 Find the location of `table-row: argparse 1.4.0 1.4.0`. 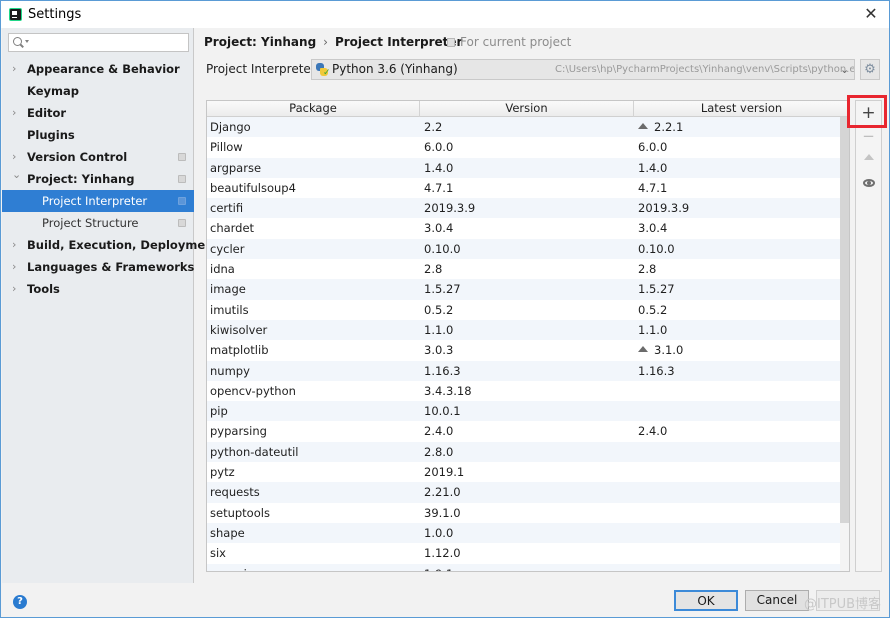

table-row: argparse 1.4.0 1.4.0 is located at coordinates (528, 167).